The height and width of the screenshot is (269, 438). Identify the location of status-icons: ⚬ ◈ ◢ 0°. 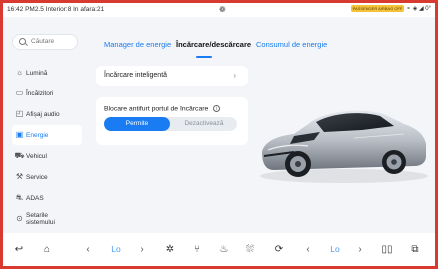
(418, 9).